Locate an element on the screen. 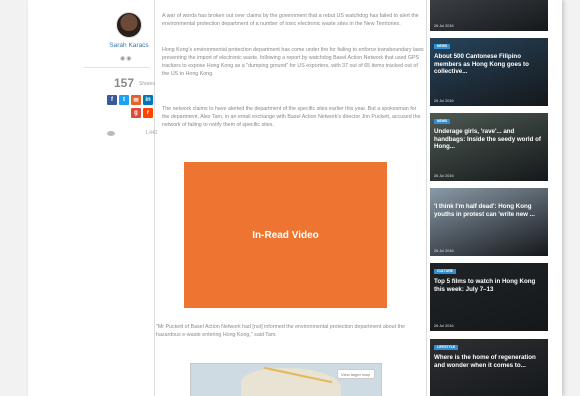  linkedin-share-icon: in is located at coordinates (148, 100).